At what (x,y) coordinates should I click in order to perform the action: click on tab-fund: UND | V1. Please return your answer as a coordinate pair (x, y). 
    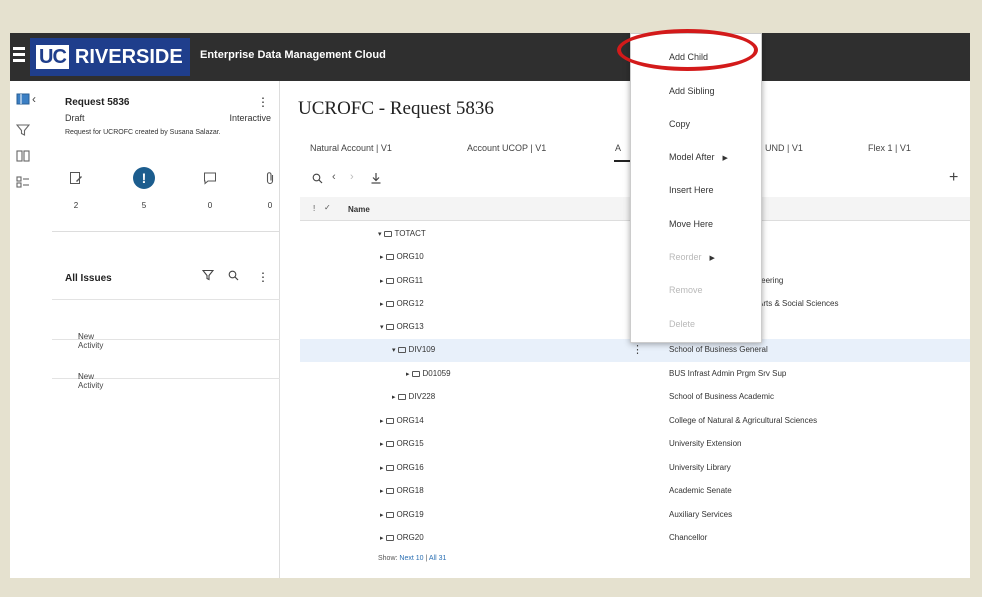
    Looking at the image, I should click on (784, 148).